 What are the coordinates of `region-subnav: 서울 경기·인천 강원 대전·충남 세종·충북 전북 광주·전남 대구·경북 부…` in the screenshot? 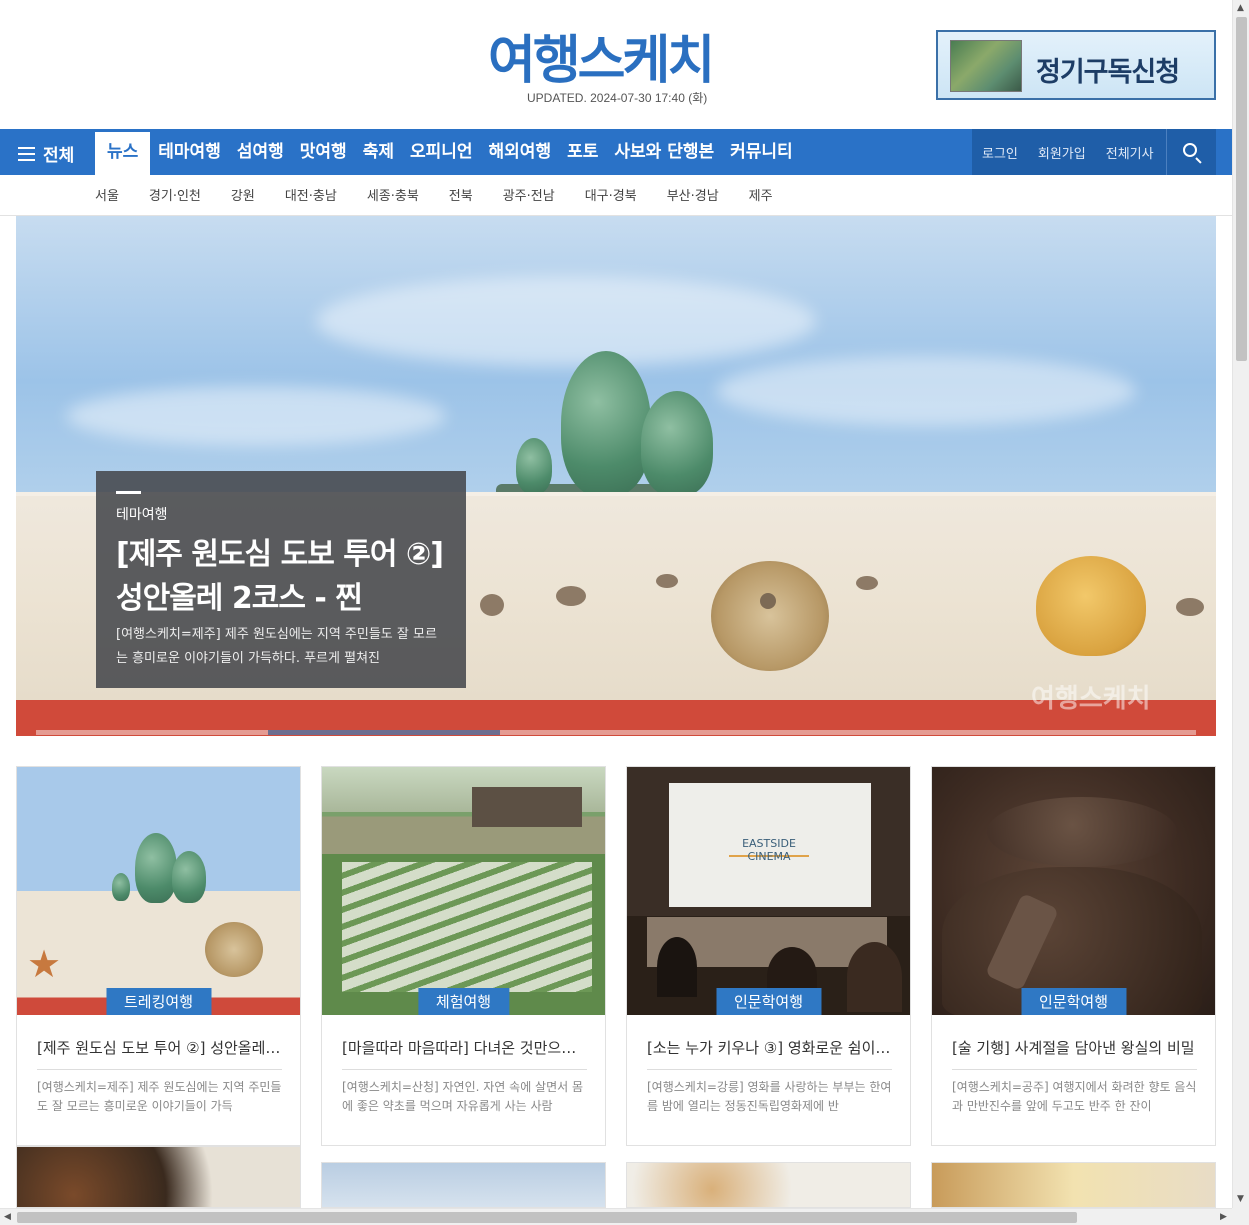 It's located at (616, 195).